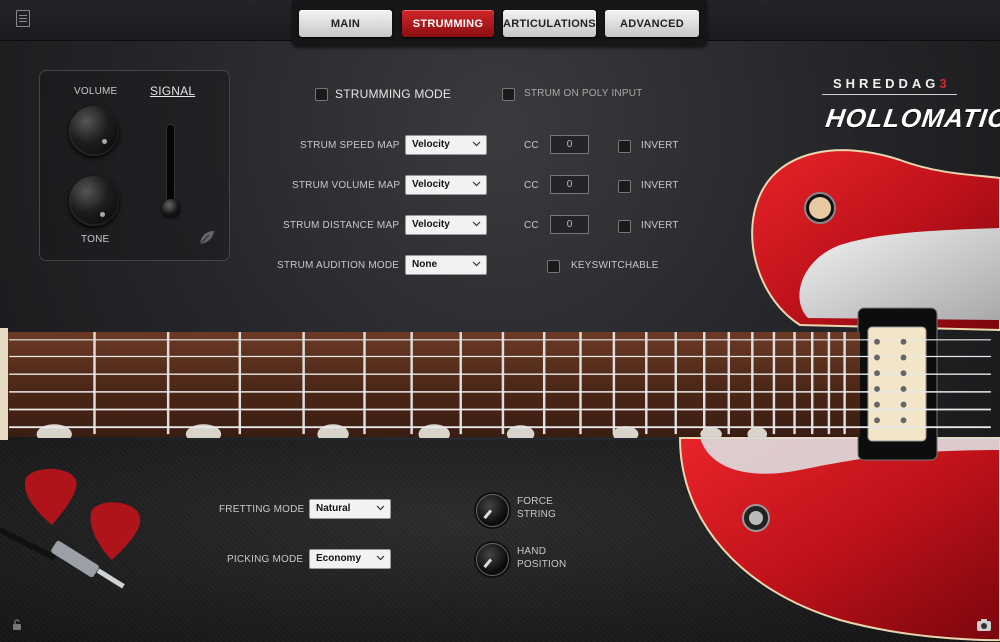  Describe the element at coordinates (339, 558) in the screenshot. I see `picking-mode-value: Economy` at that location.